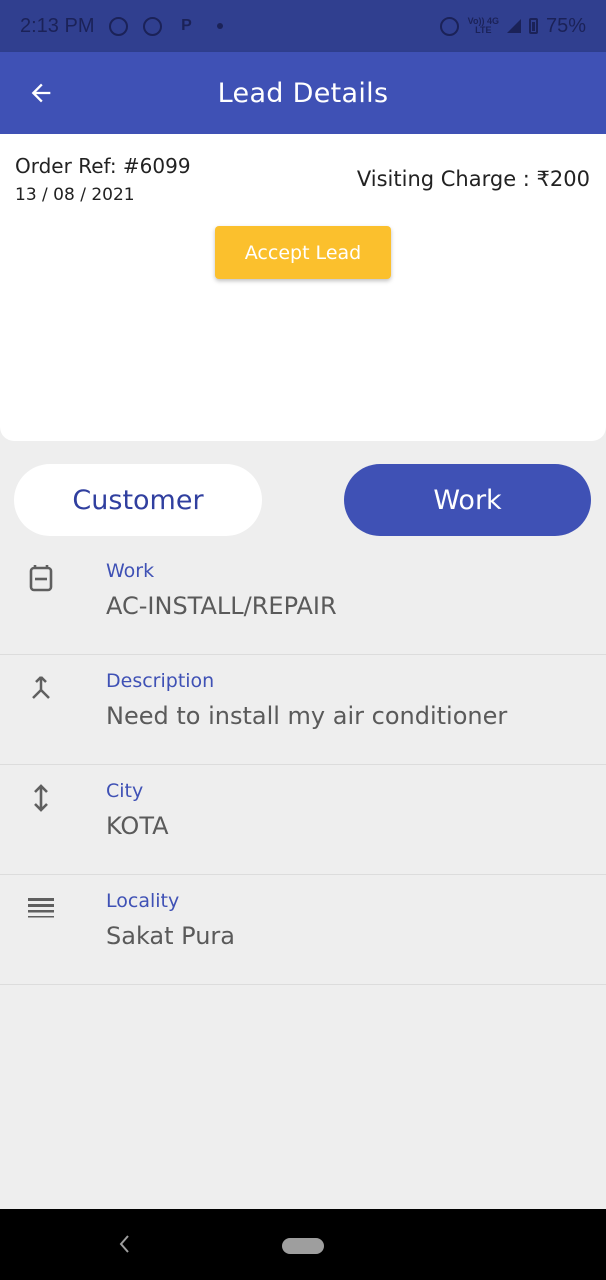  I want to click on battery-icon, so click(533, 26).